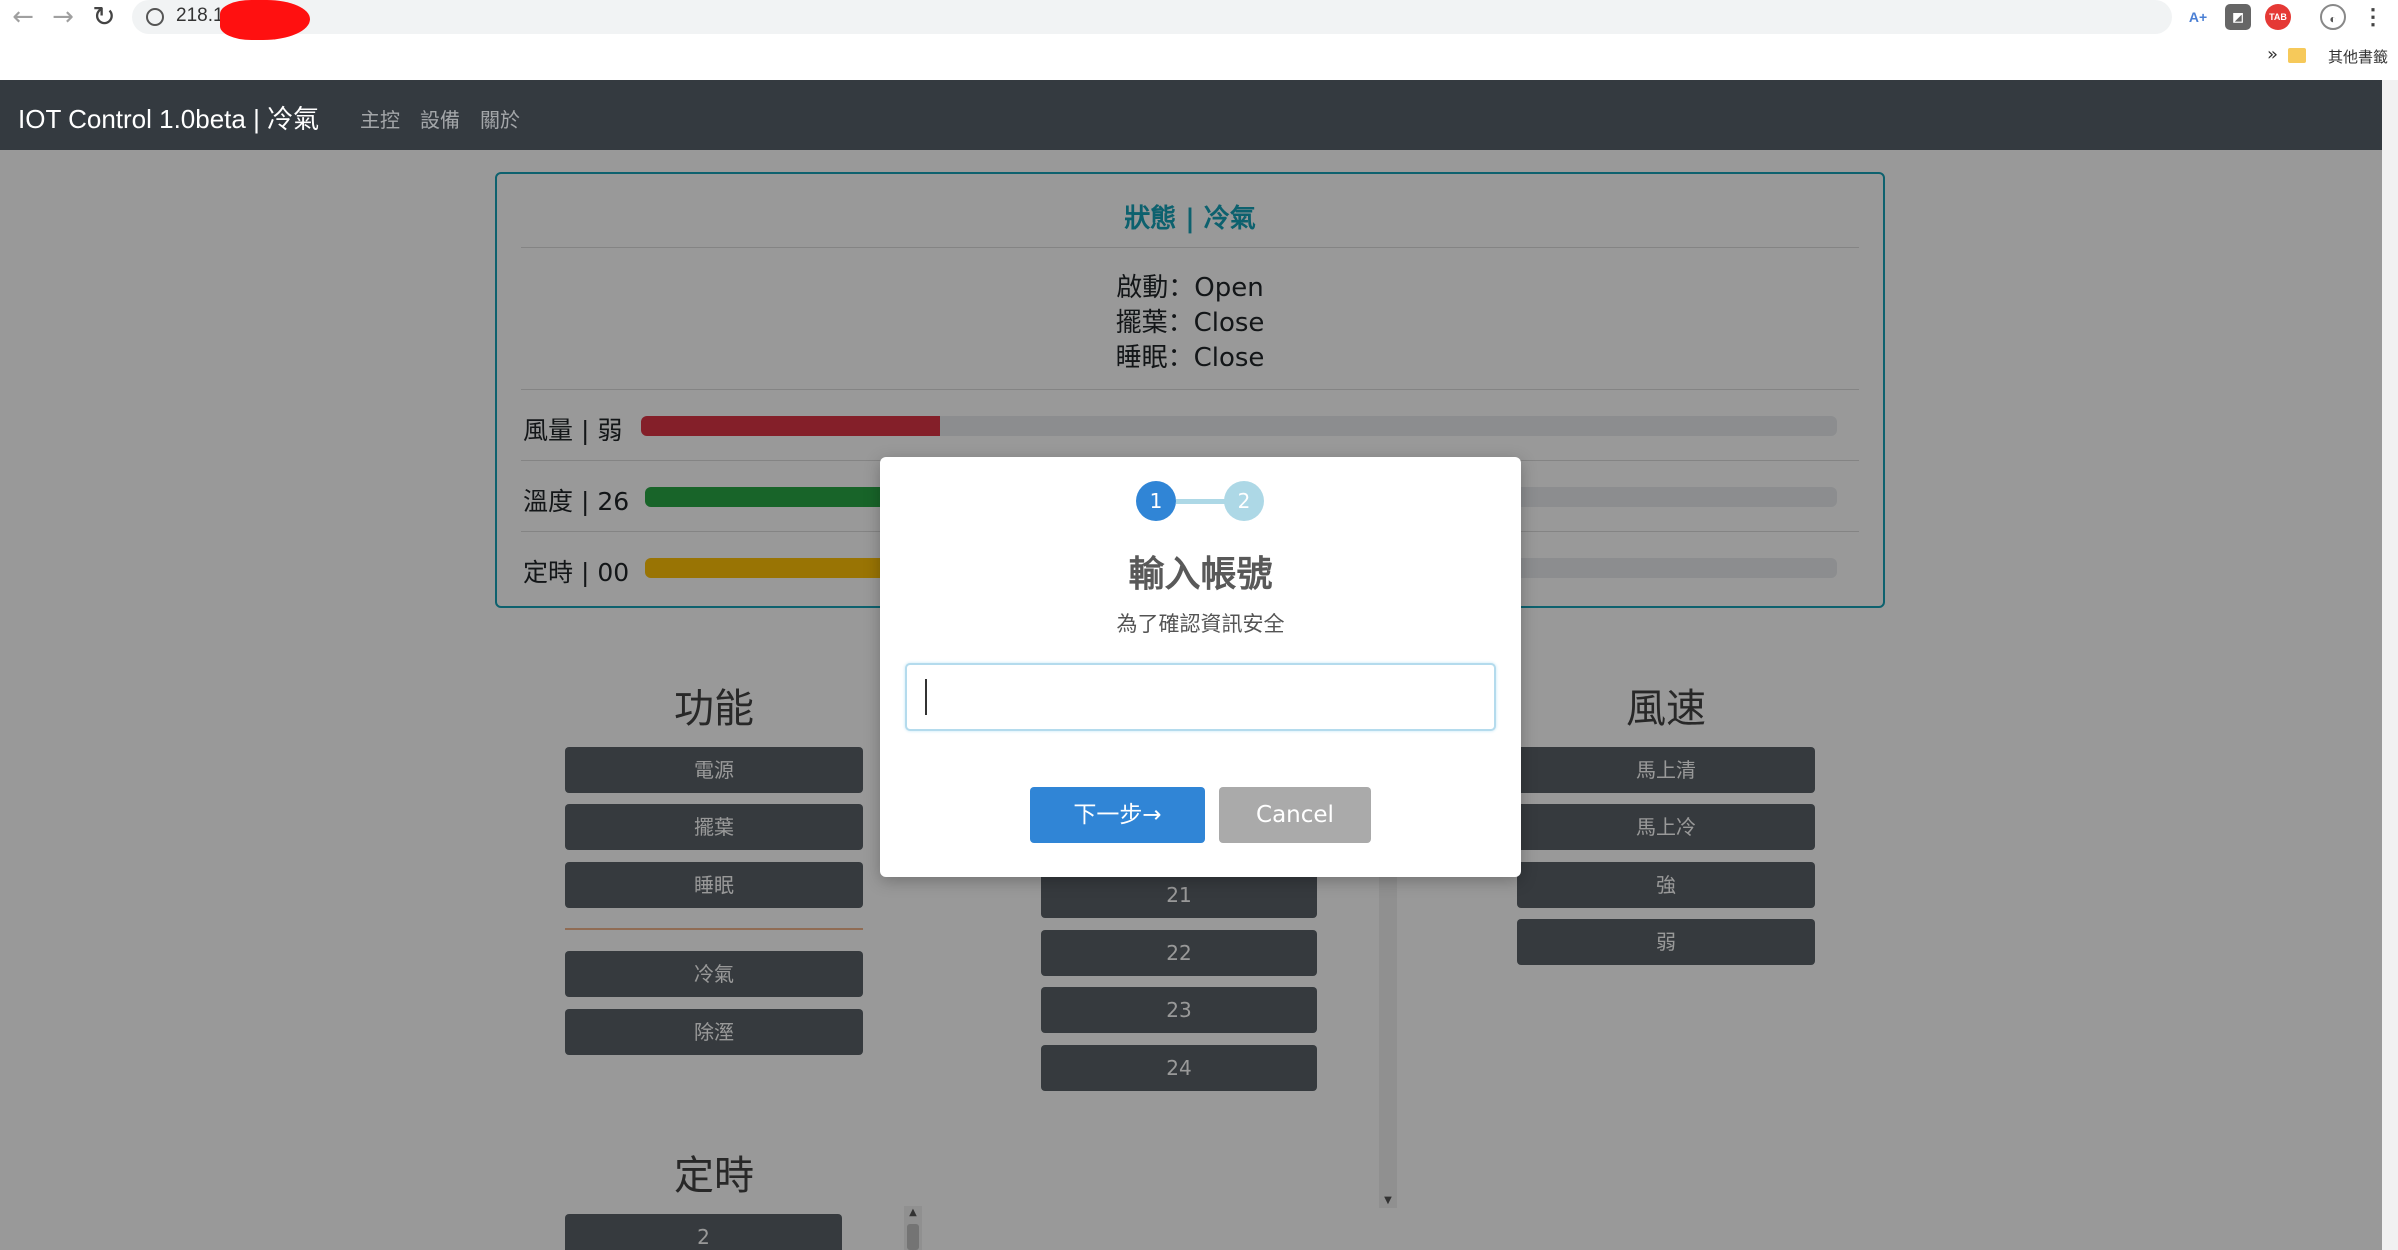 The height and width of the screenshot is (1250, 2398). Describe the element at coordinates (2390, 665) in the screenshot. I see `page-scrollbar` at that location.